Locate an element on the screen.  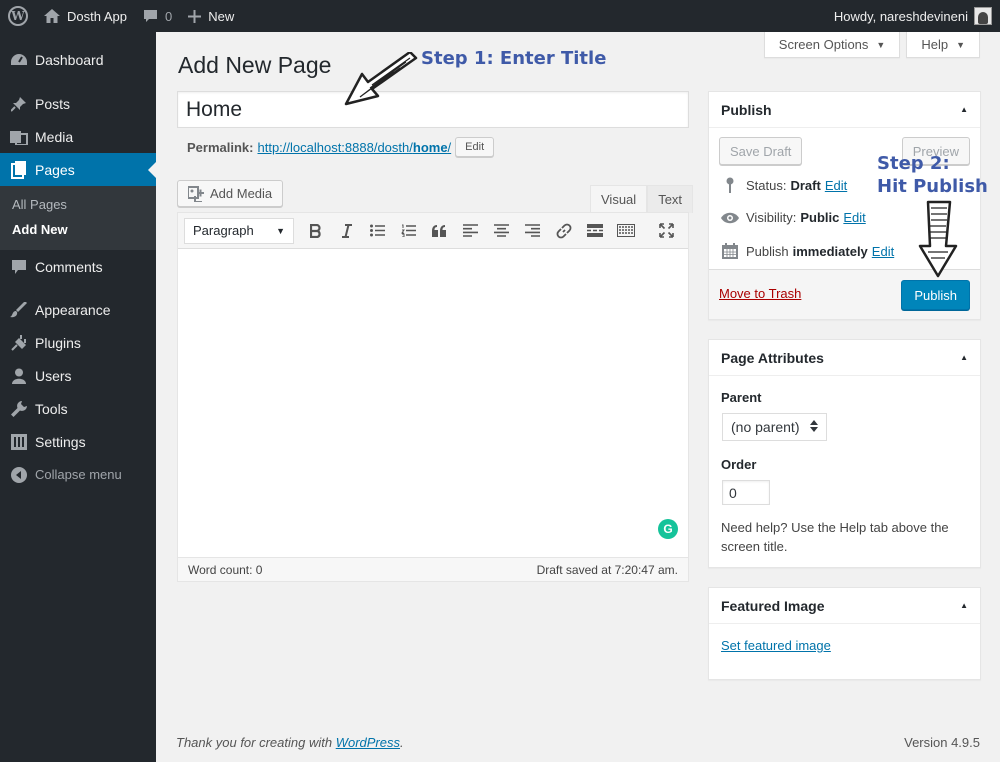
order-label: Order is located at coordinates (739, 464).